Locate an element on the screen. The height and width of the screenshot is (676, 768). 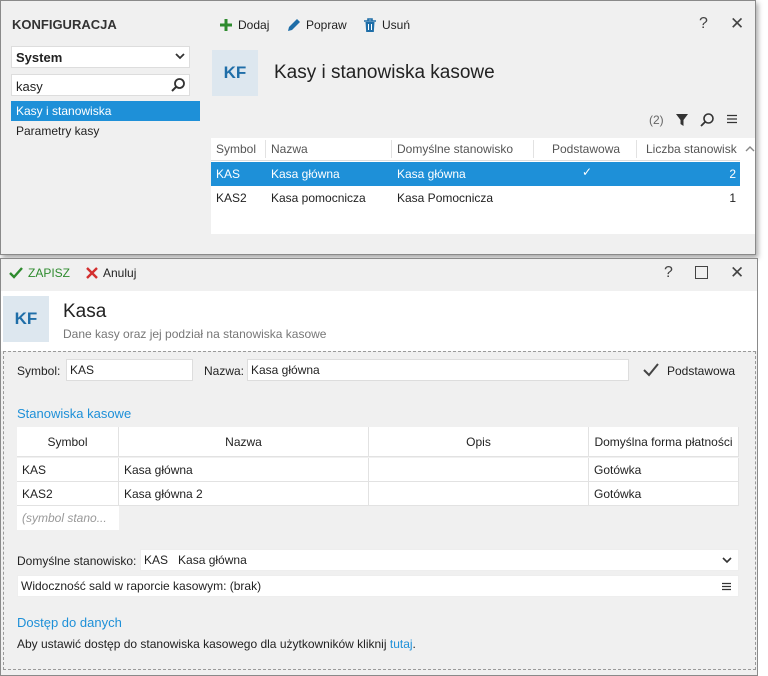
table-row: KAS Kasa główna Kasa główna ✓ 2 is located at coordinates (475, 174).